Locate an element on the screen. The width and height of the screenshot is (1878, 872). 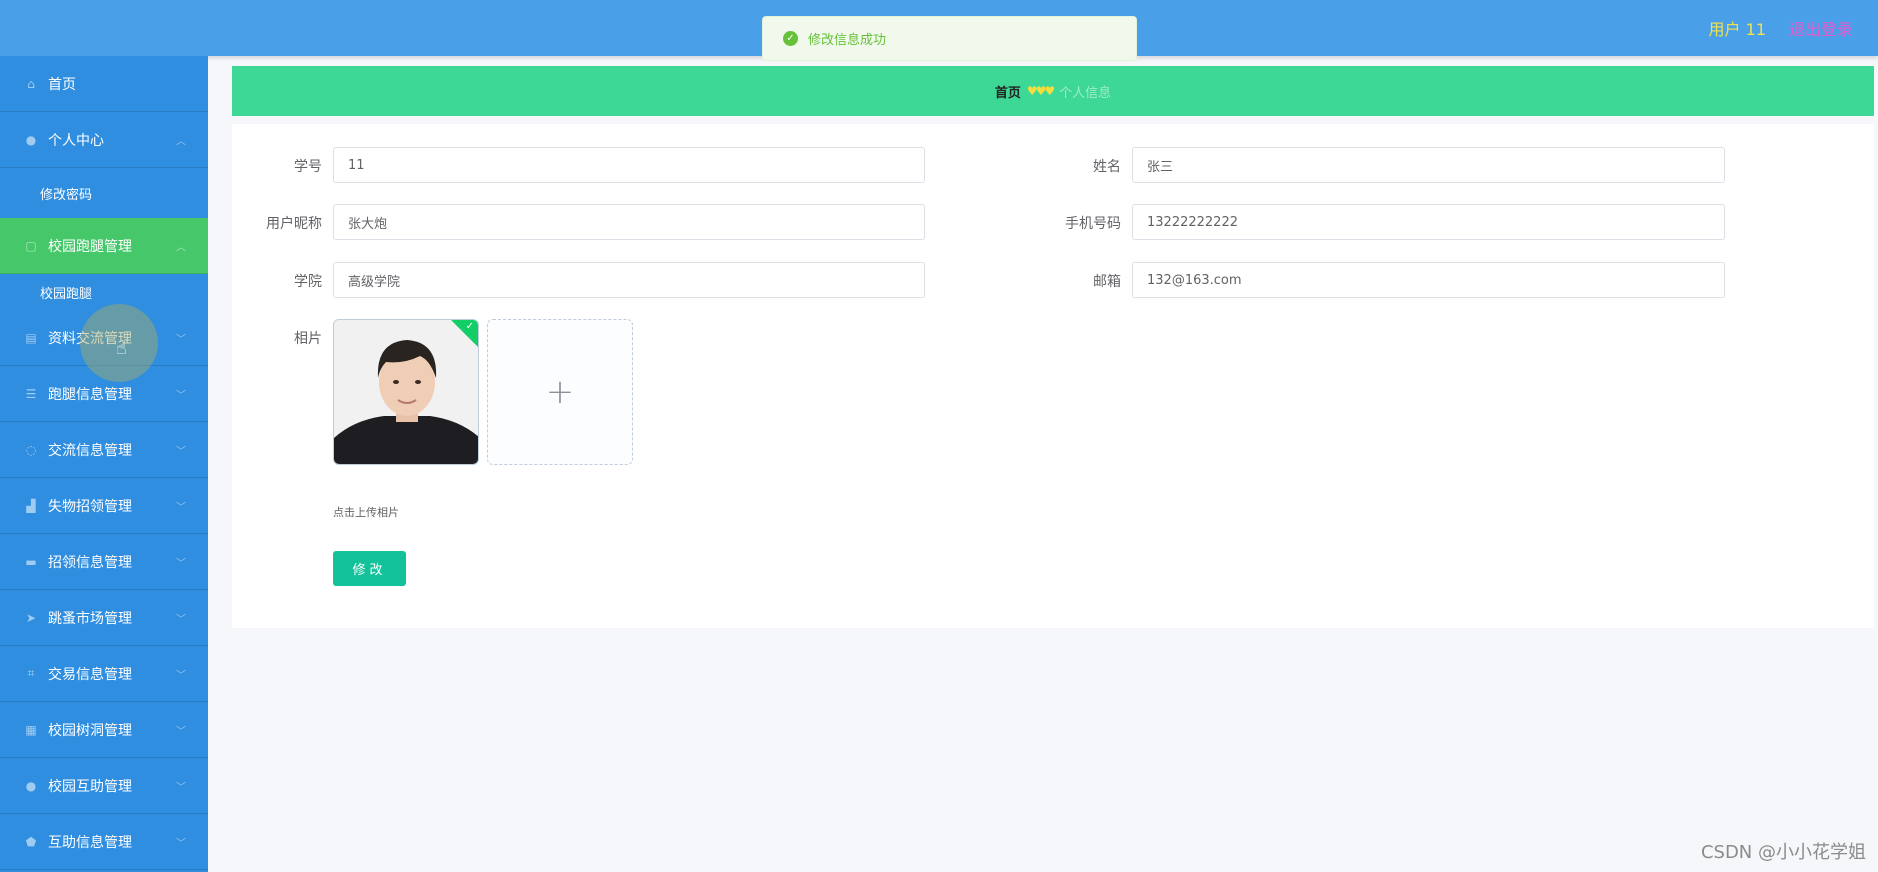
sidebar-item-personal-center: ● 个人中心 ︿ is located at coordinates (104, 140).